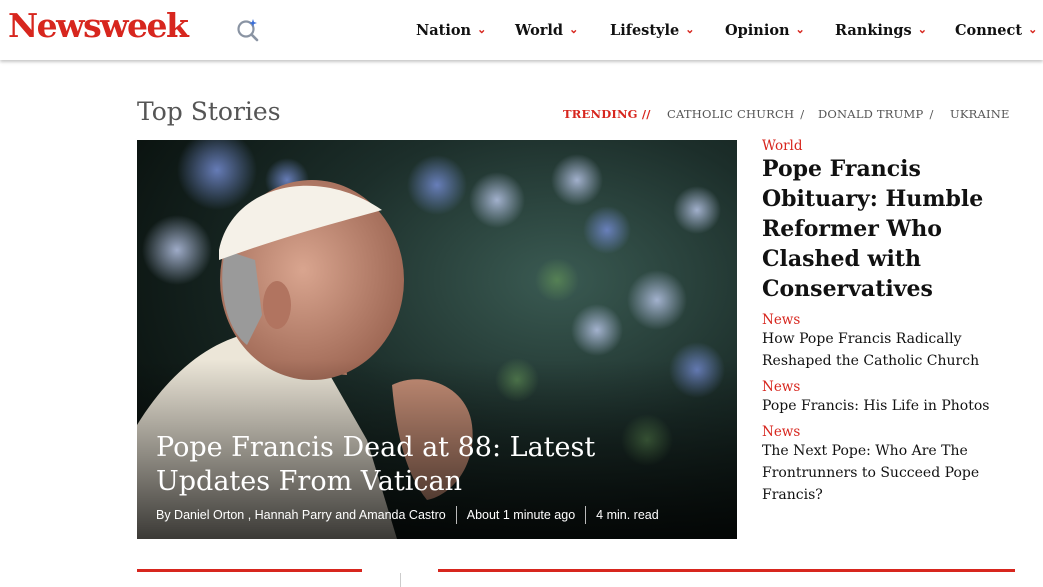  I want to click on nav-item-connect: Connect ⌄, so click(996, 30).